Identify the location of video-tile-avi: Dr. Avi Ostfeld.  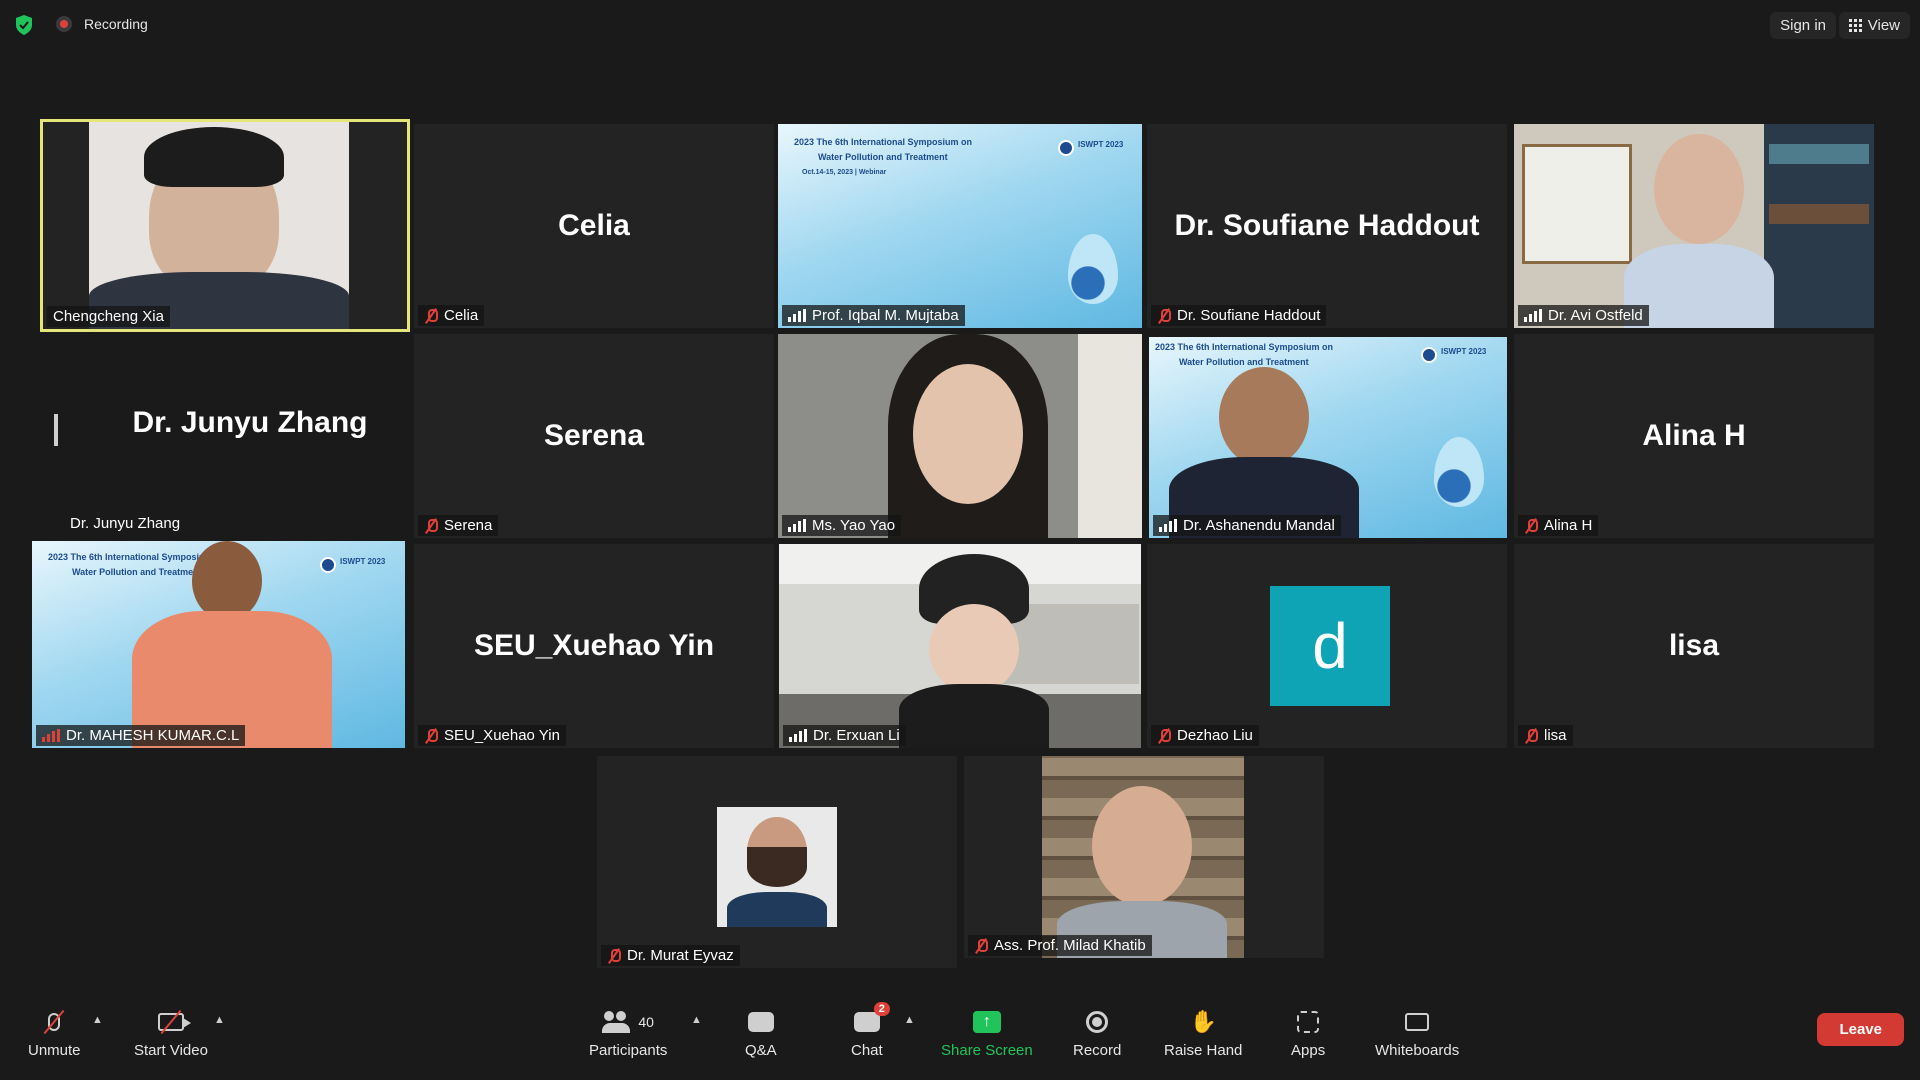
(1694, 226).